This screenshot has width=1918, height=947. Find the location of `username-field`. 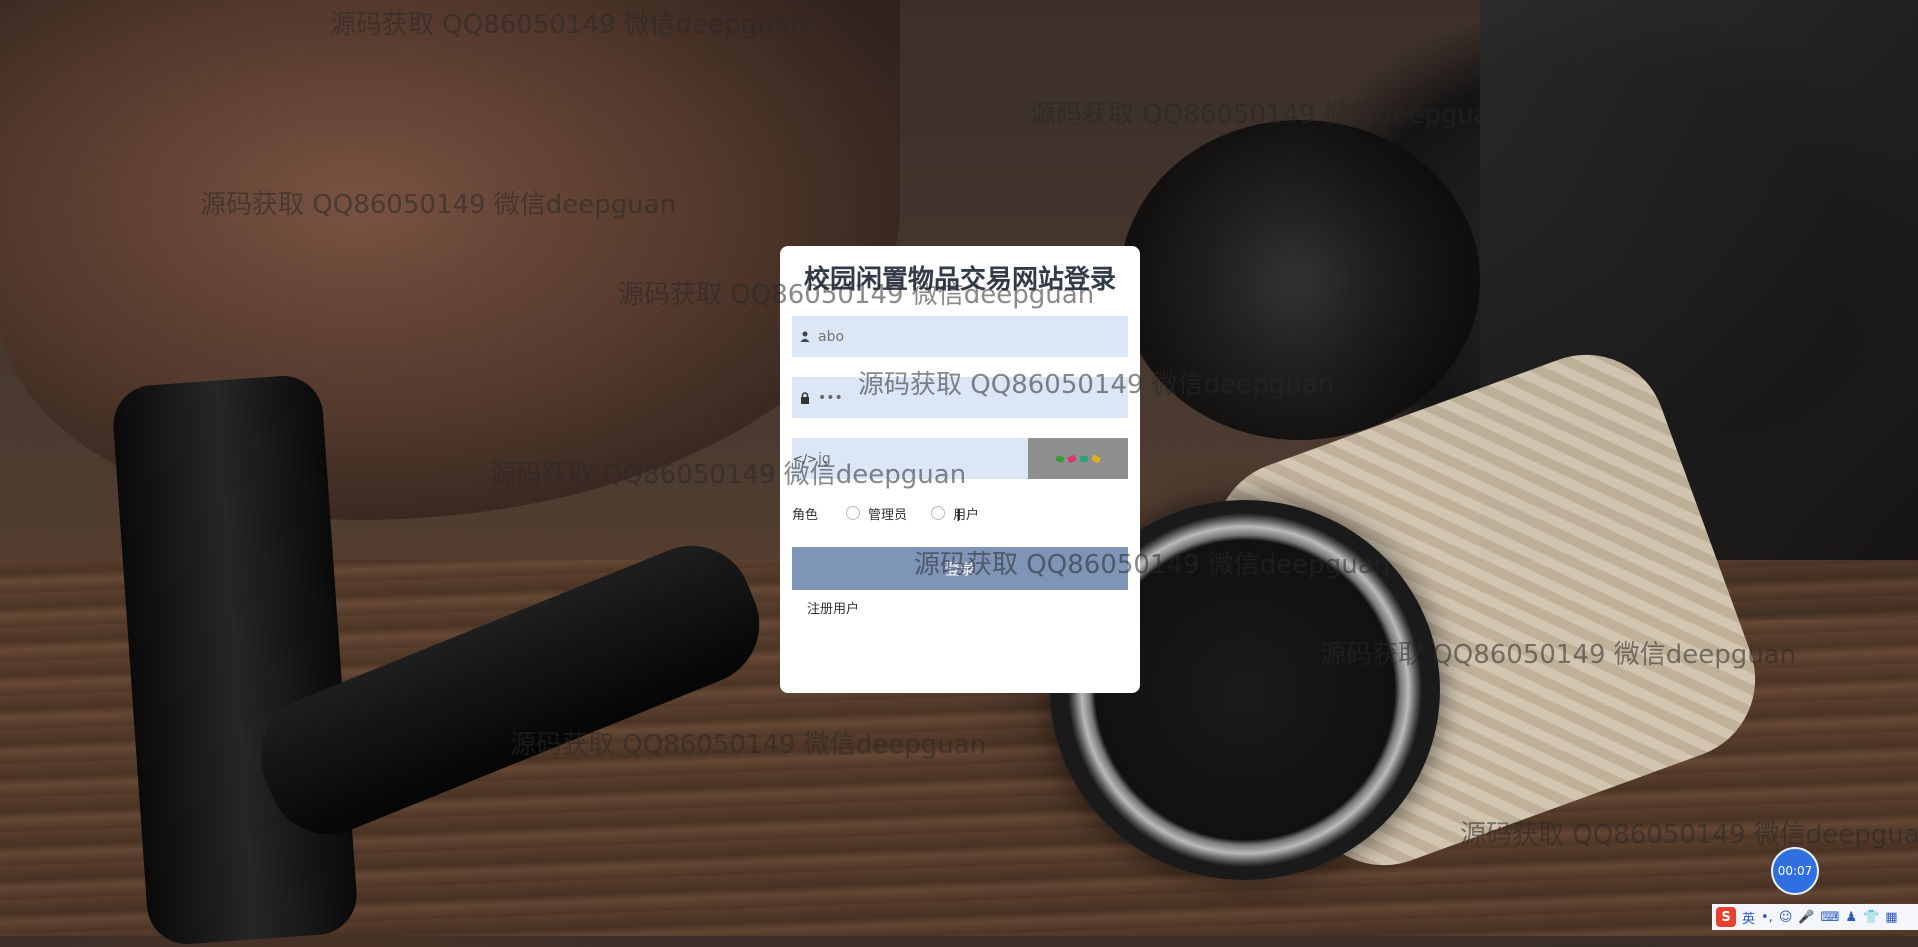

username-field is located at coordinates (960, 336).